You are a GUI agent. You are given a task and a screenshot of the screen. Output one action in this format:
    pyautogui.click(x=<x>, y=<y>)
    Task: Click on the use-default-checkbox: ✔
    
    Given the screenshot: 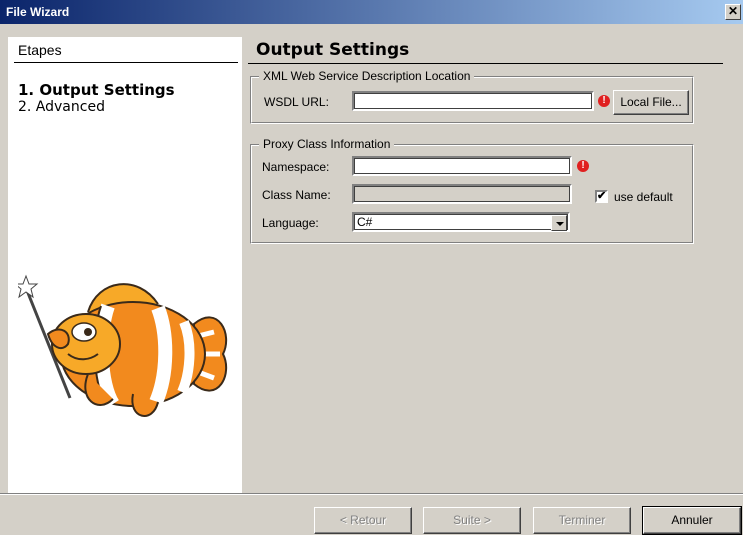 What is the action you would take?
    pyautogui.click(x=601, y=196)
    